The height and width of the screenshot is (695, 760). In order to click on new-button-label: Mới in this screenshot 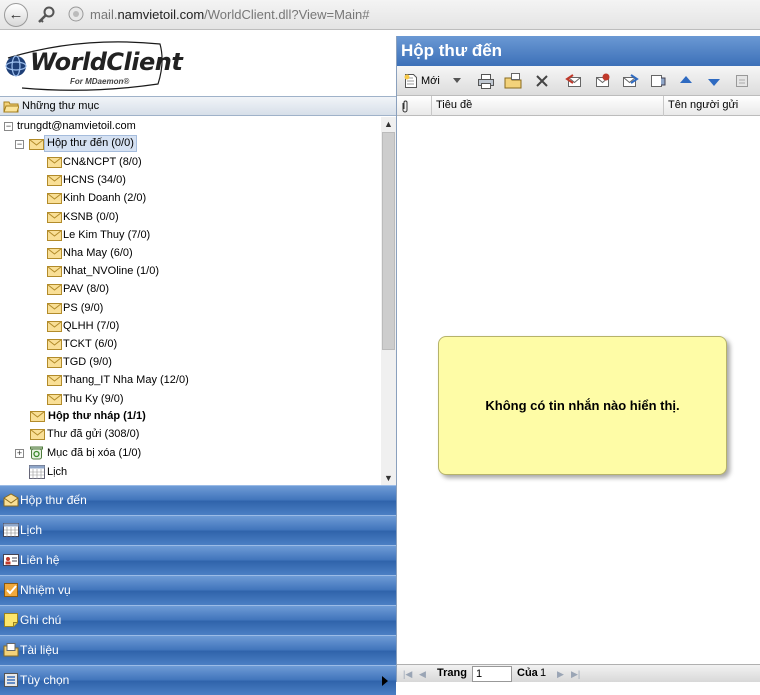, I will do `click(430, 81)`.